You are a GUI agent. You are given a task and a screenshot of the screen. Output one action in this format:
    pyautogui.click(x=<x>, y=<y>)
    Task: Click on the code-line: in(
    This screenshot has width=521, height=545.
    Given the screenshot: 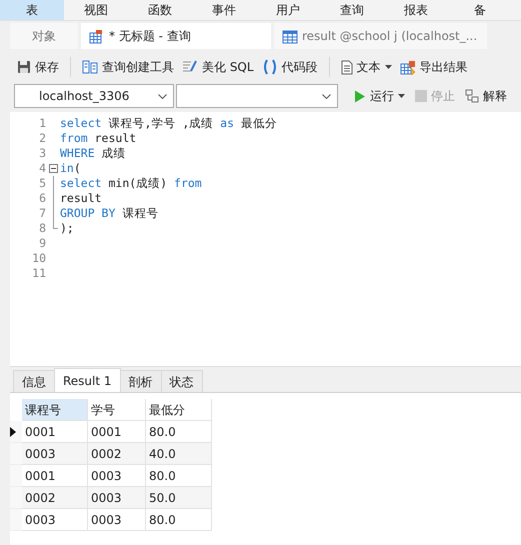 What is the action you would take?
    pyautogui.click(x=71, y=168)
    